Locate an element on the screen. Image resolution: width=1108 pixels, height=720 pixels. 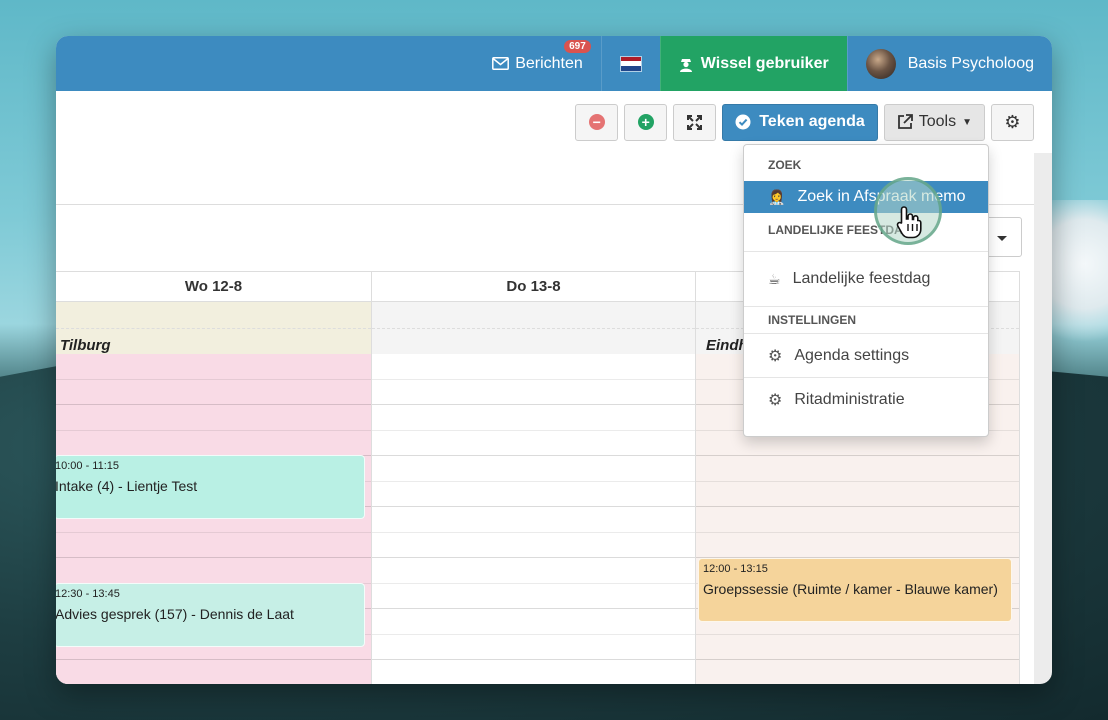
section-holiday-header: LANDELIJKE FEESTDAG is located at coordinates (840, 230).